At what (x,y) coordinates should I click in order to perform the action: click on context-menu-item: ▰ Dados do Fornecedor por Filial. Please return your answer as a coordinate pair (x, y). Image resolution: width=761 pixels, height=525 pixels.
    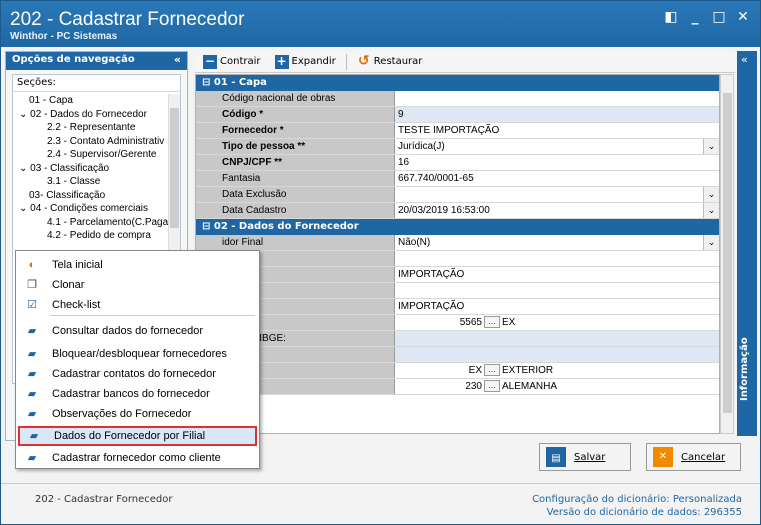
    Looking at the image, I should click on (137, 436).